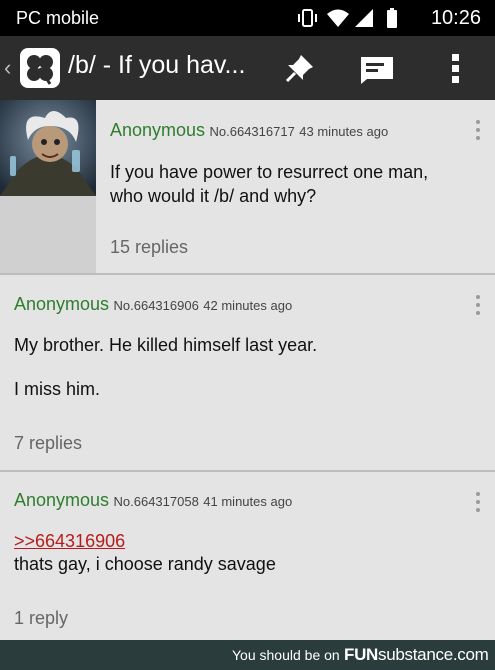 The width and height of the screenshot is (495, 670). I want to click on back-chevron-icon: ‹, so click(7, 68).